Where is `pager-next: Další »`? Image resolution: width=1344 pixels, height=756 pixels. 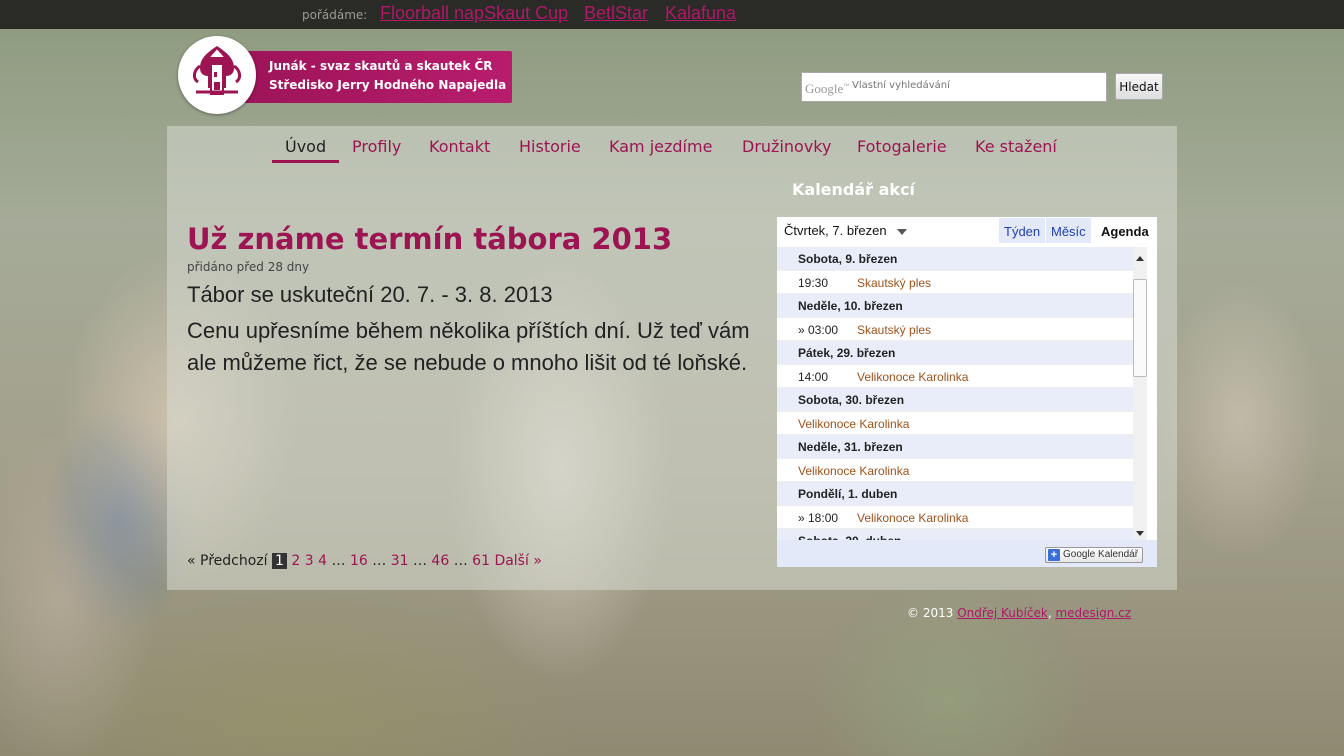
pager-next: Další » is located at coordinates (517, 561).